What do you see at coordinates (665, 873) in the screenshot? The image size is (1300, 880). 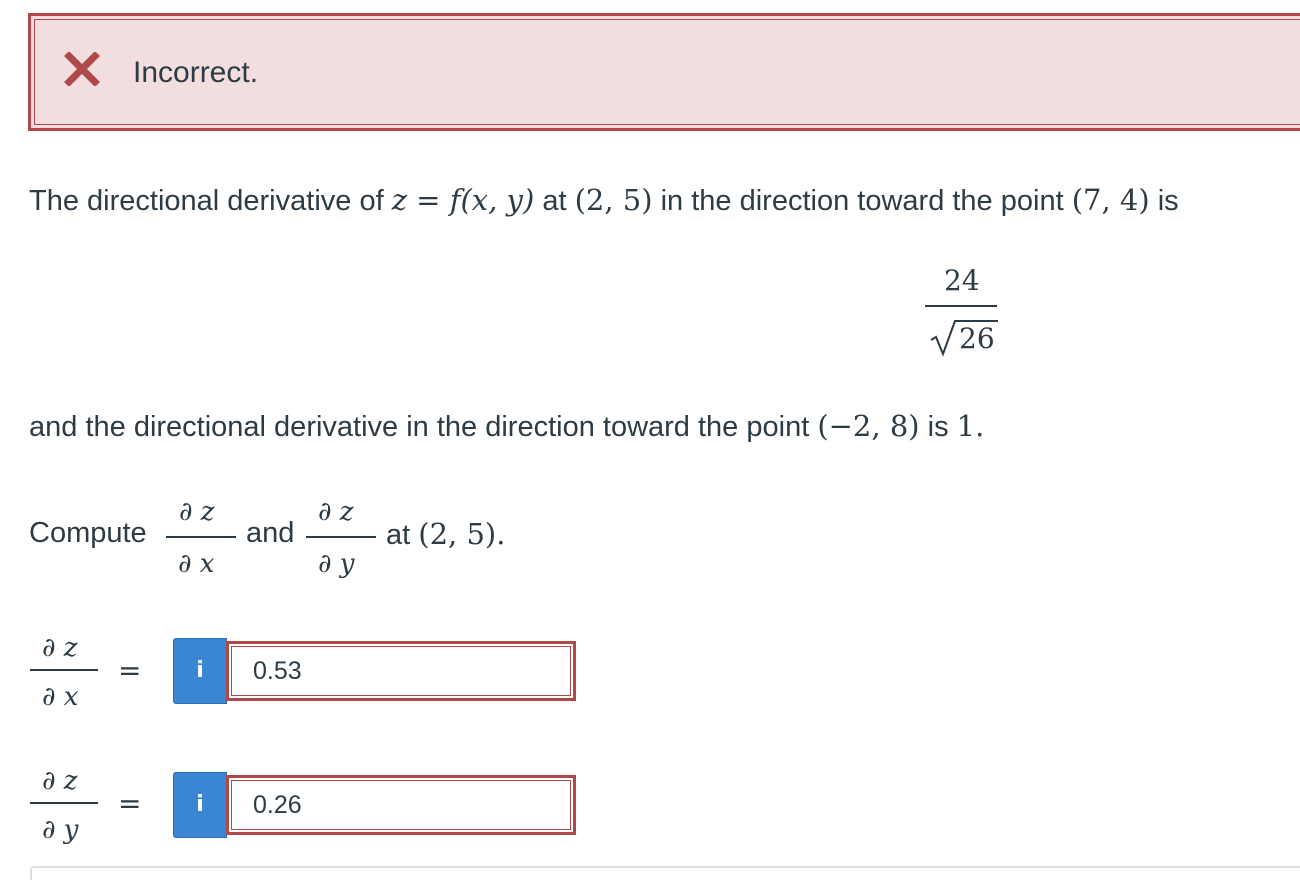 I see `next-panel-edge` at bounding box center [665, 873].